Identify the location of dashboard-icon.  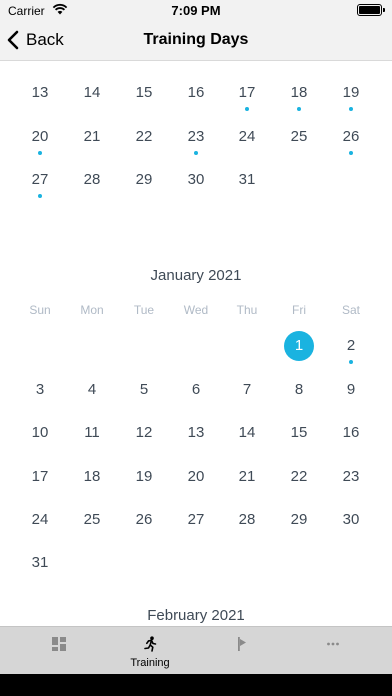
(59, 644).